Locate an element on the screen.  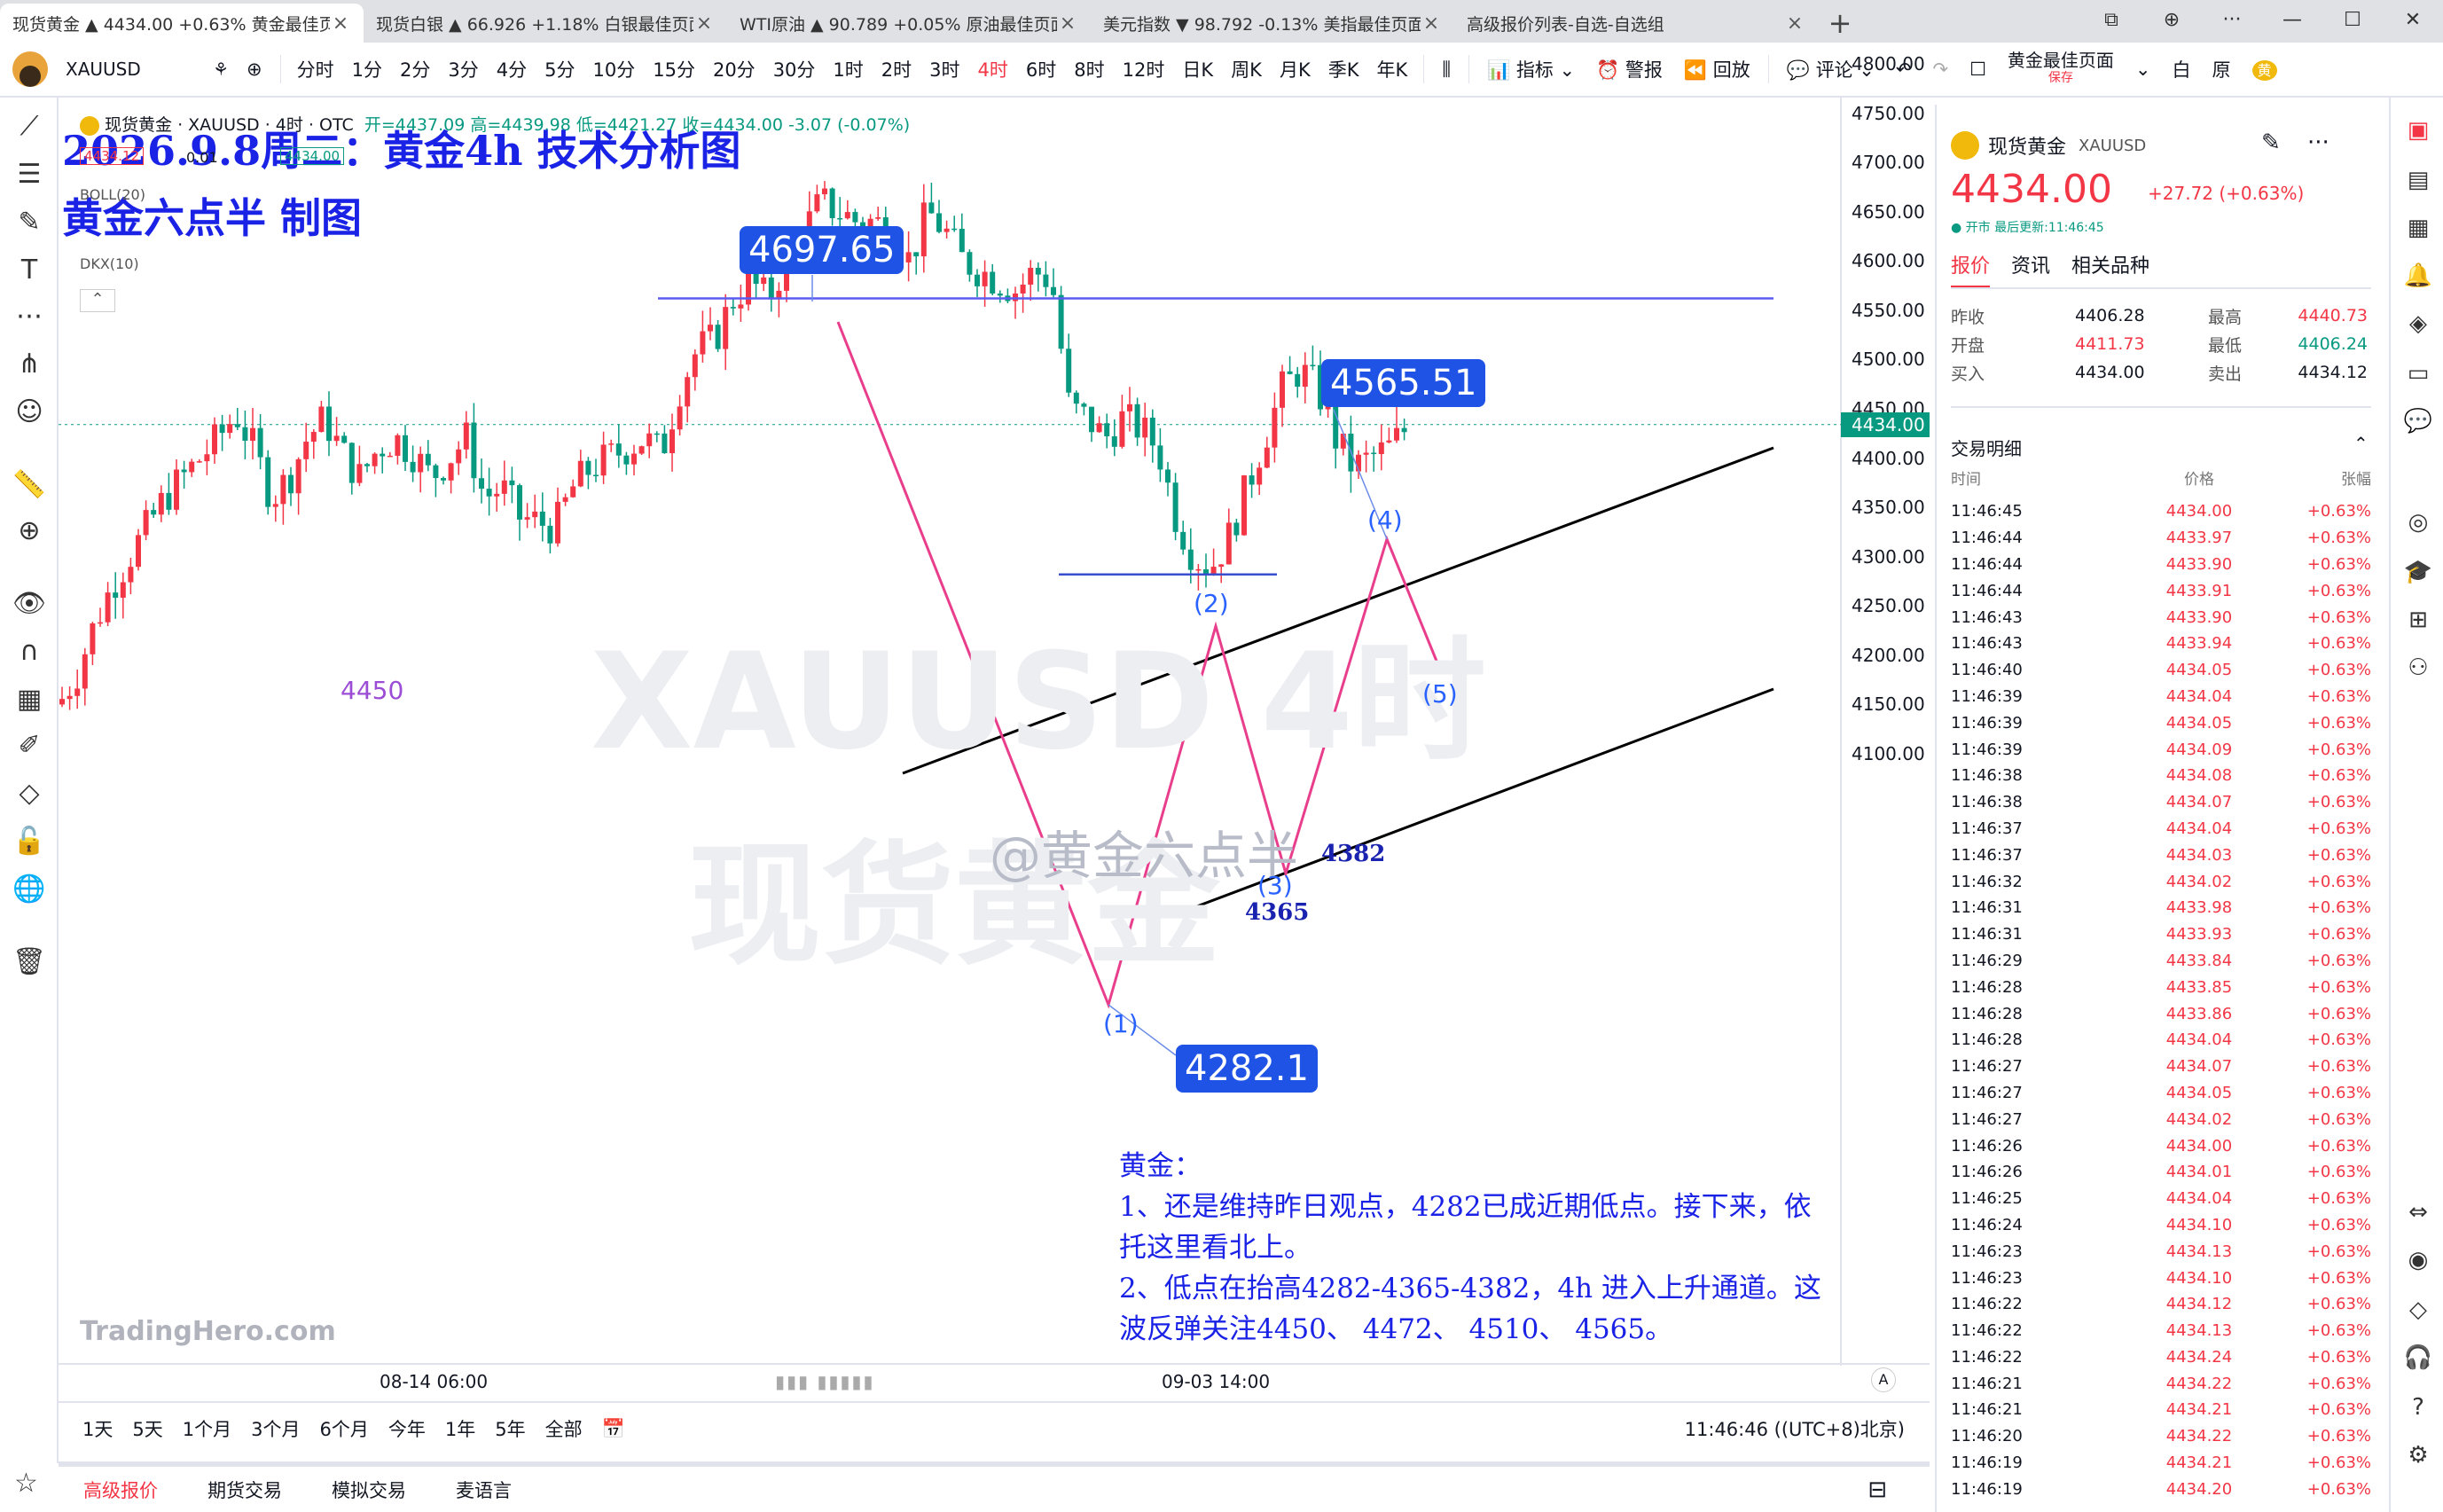
replay-button: ⏪ 回放 is located at coordinates (1717, 69).